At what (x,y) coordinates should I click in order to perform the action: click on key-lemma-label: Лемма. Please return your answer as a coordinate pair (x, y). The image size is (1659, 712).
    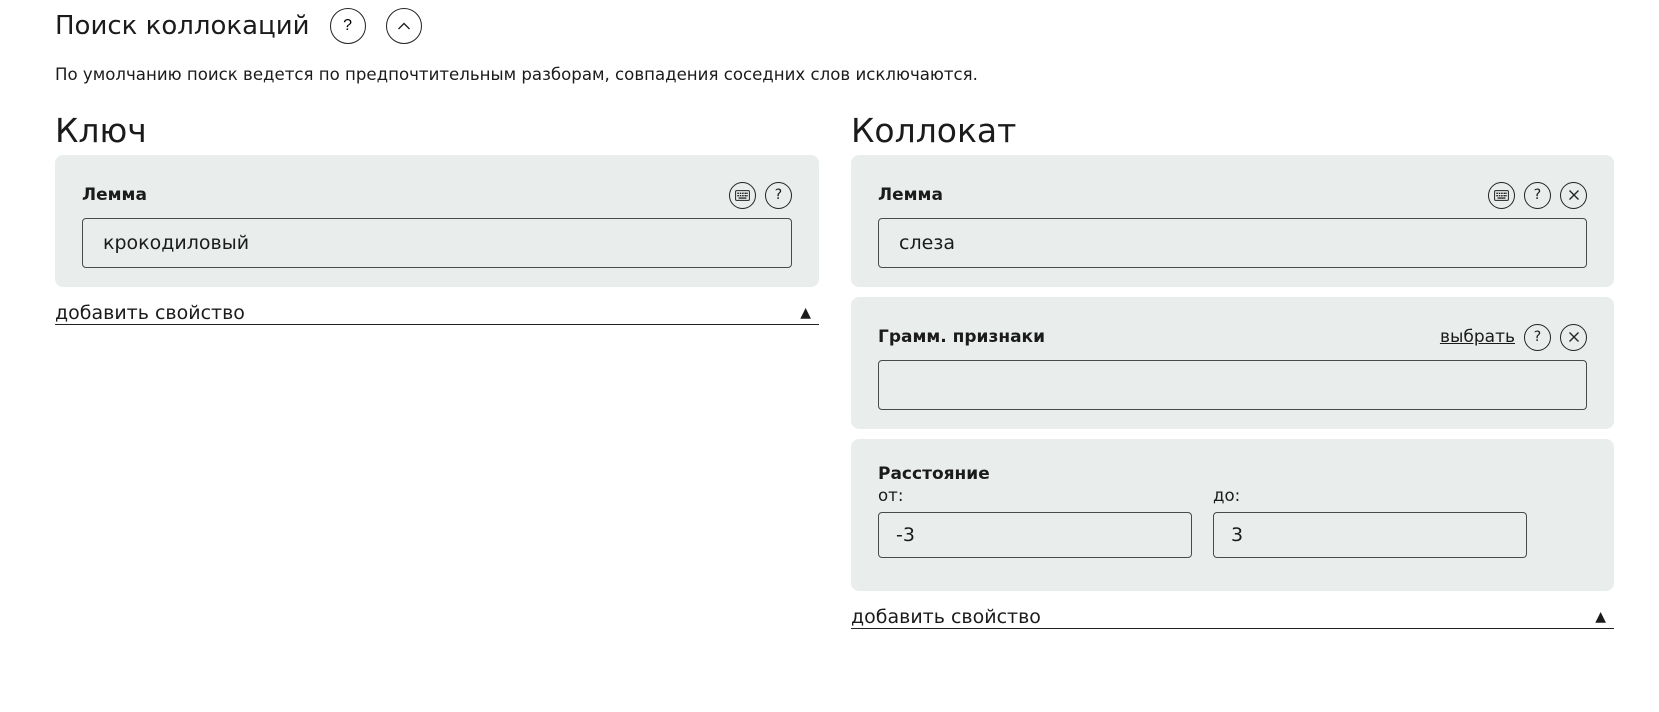
    Looking at the image, I should click on (114, 195).